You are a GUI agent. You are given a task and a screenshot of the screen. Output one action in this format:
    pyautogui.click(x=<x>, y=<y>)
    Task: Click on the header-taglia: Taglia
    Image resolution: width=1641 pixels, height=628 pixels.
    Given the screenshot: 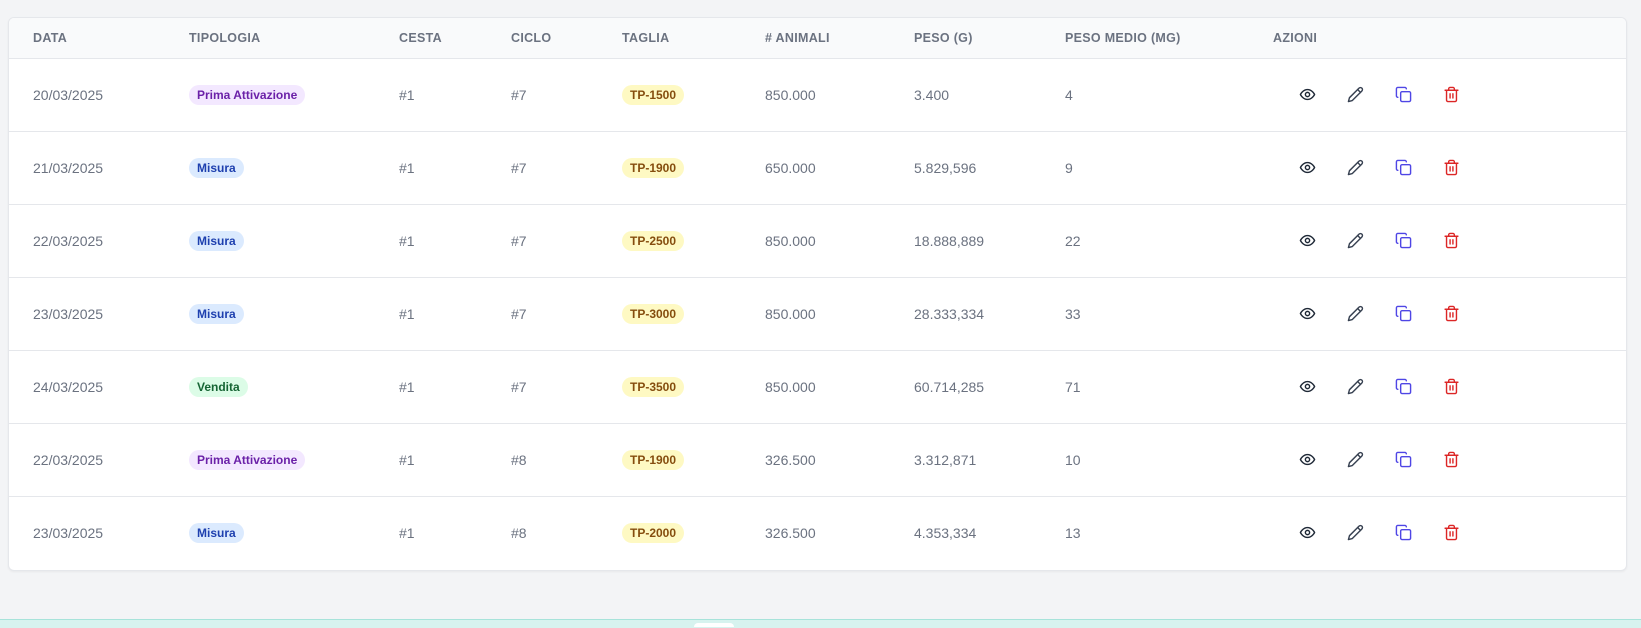 What is the action you would take?
    pyautogui.click(x=693, y=38)
    